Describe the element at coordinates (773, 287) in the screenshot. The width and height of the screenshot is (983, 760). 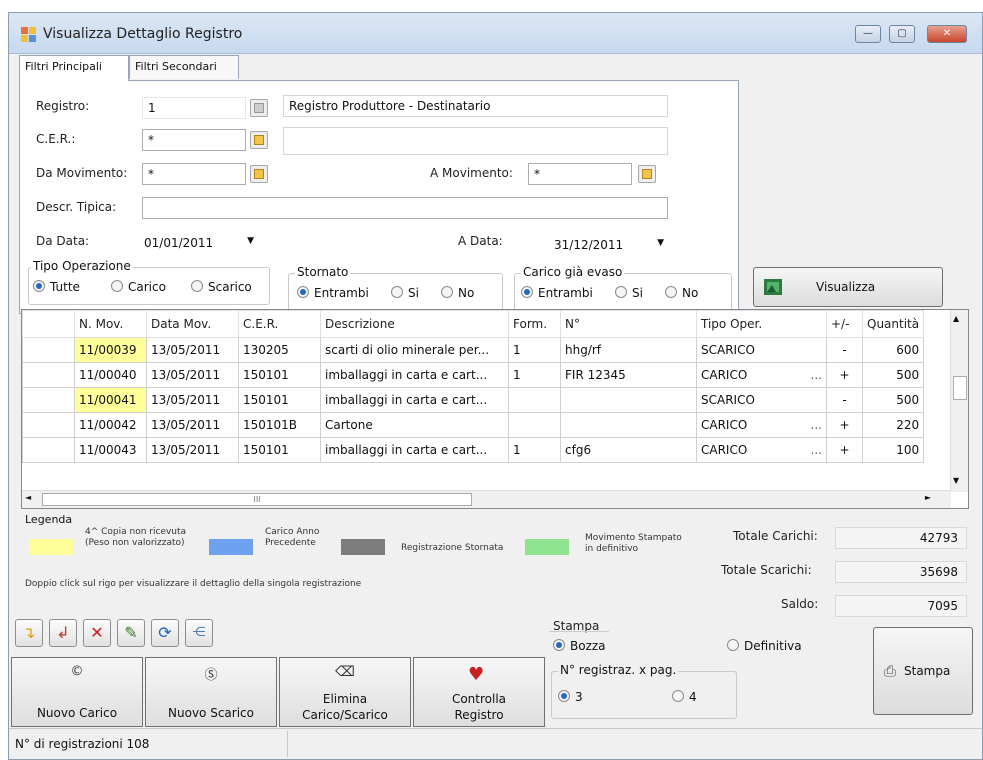
I see `picture-icon` at that location.